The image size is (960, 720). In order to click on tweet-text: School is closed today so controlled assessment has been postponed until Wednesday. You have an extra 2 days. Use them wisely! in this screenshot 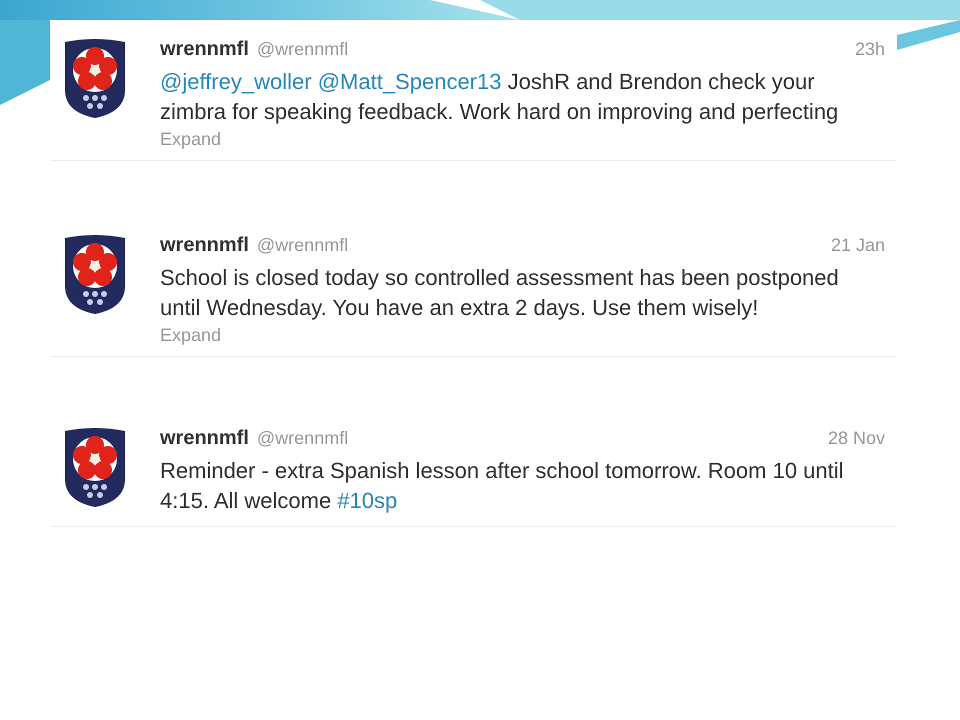, I will do `click(500, 293)`.